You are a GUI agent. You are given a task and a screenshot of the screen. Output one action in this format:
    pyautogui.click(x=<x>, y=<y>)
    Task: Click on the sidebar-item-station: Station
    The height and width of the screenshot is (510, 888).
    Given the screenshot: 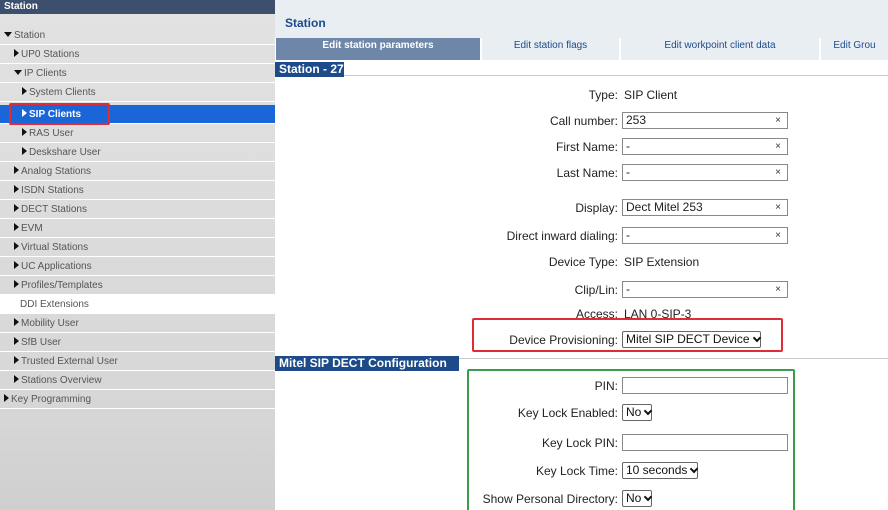 What is the action you would take?
    pyautogui.click(x=137, y=35)
    